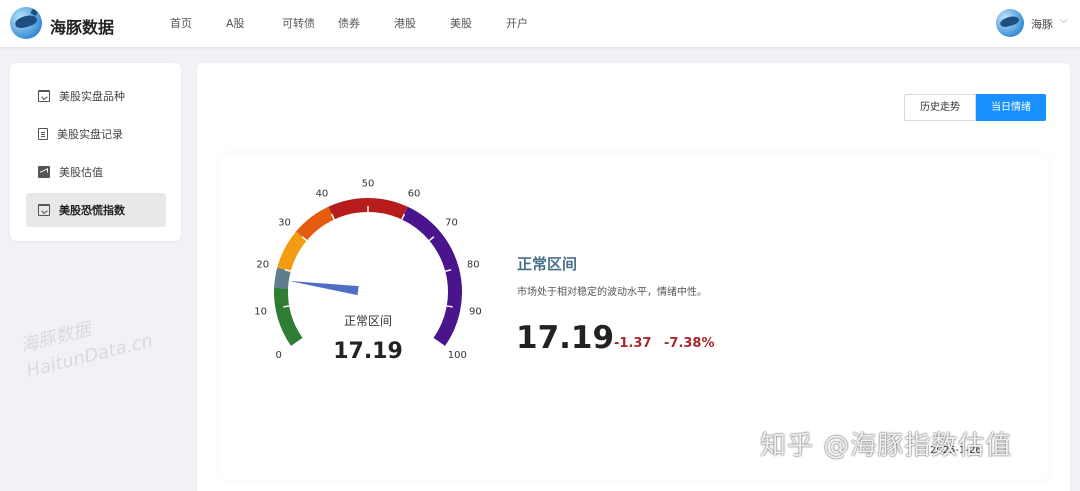 The height and width of the screenshot is (491, 1080). I want to click on gauge-label: 正常区间, so click(367, 321).